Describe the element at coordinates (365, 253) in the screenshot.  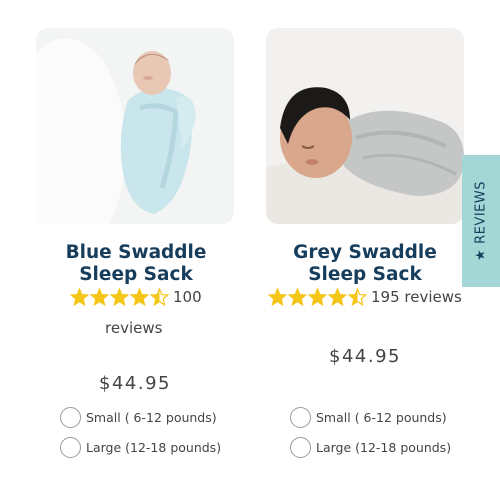
I see `product-title-line1: Grey Swaddle` at that location.